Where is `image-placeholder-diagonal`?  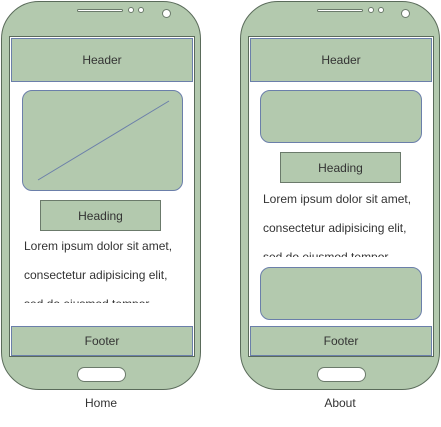 image-placeholder-diagonal is located at coordinates (103, 140).